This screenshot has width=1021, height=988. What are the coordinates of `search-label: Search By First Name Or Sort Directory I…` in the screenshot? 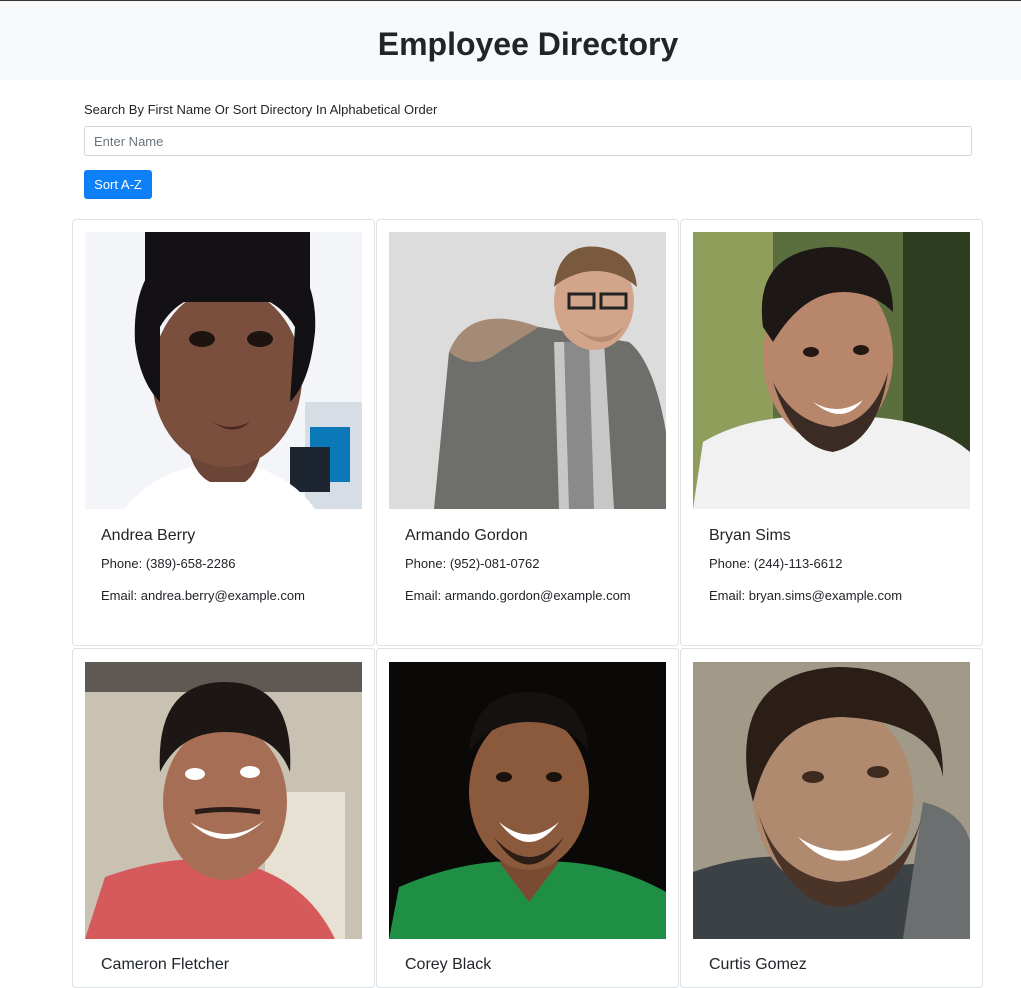 It's located at (261, 109).